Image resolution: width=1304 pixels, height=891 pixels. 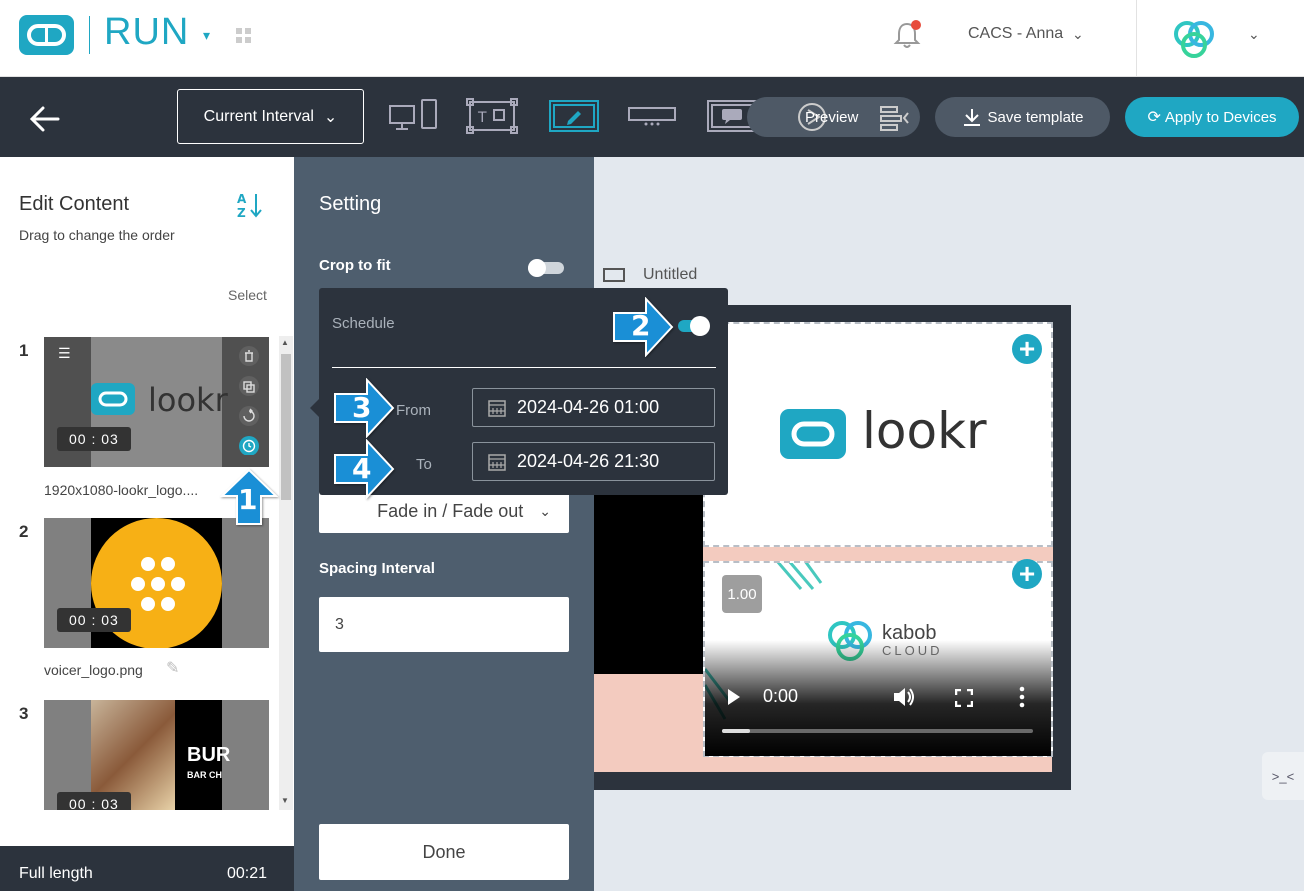 What do you see at coordinates (878, 554) in the screenshot?
I see `zone-divider` at bounding box center [878, 554].